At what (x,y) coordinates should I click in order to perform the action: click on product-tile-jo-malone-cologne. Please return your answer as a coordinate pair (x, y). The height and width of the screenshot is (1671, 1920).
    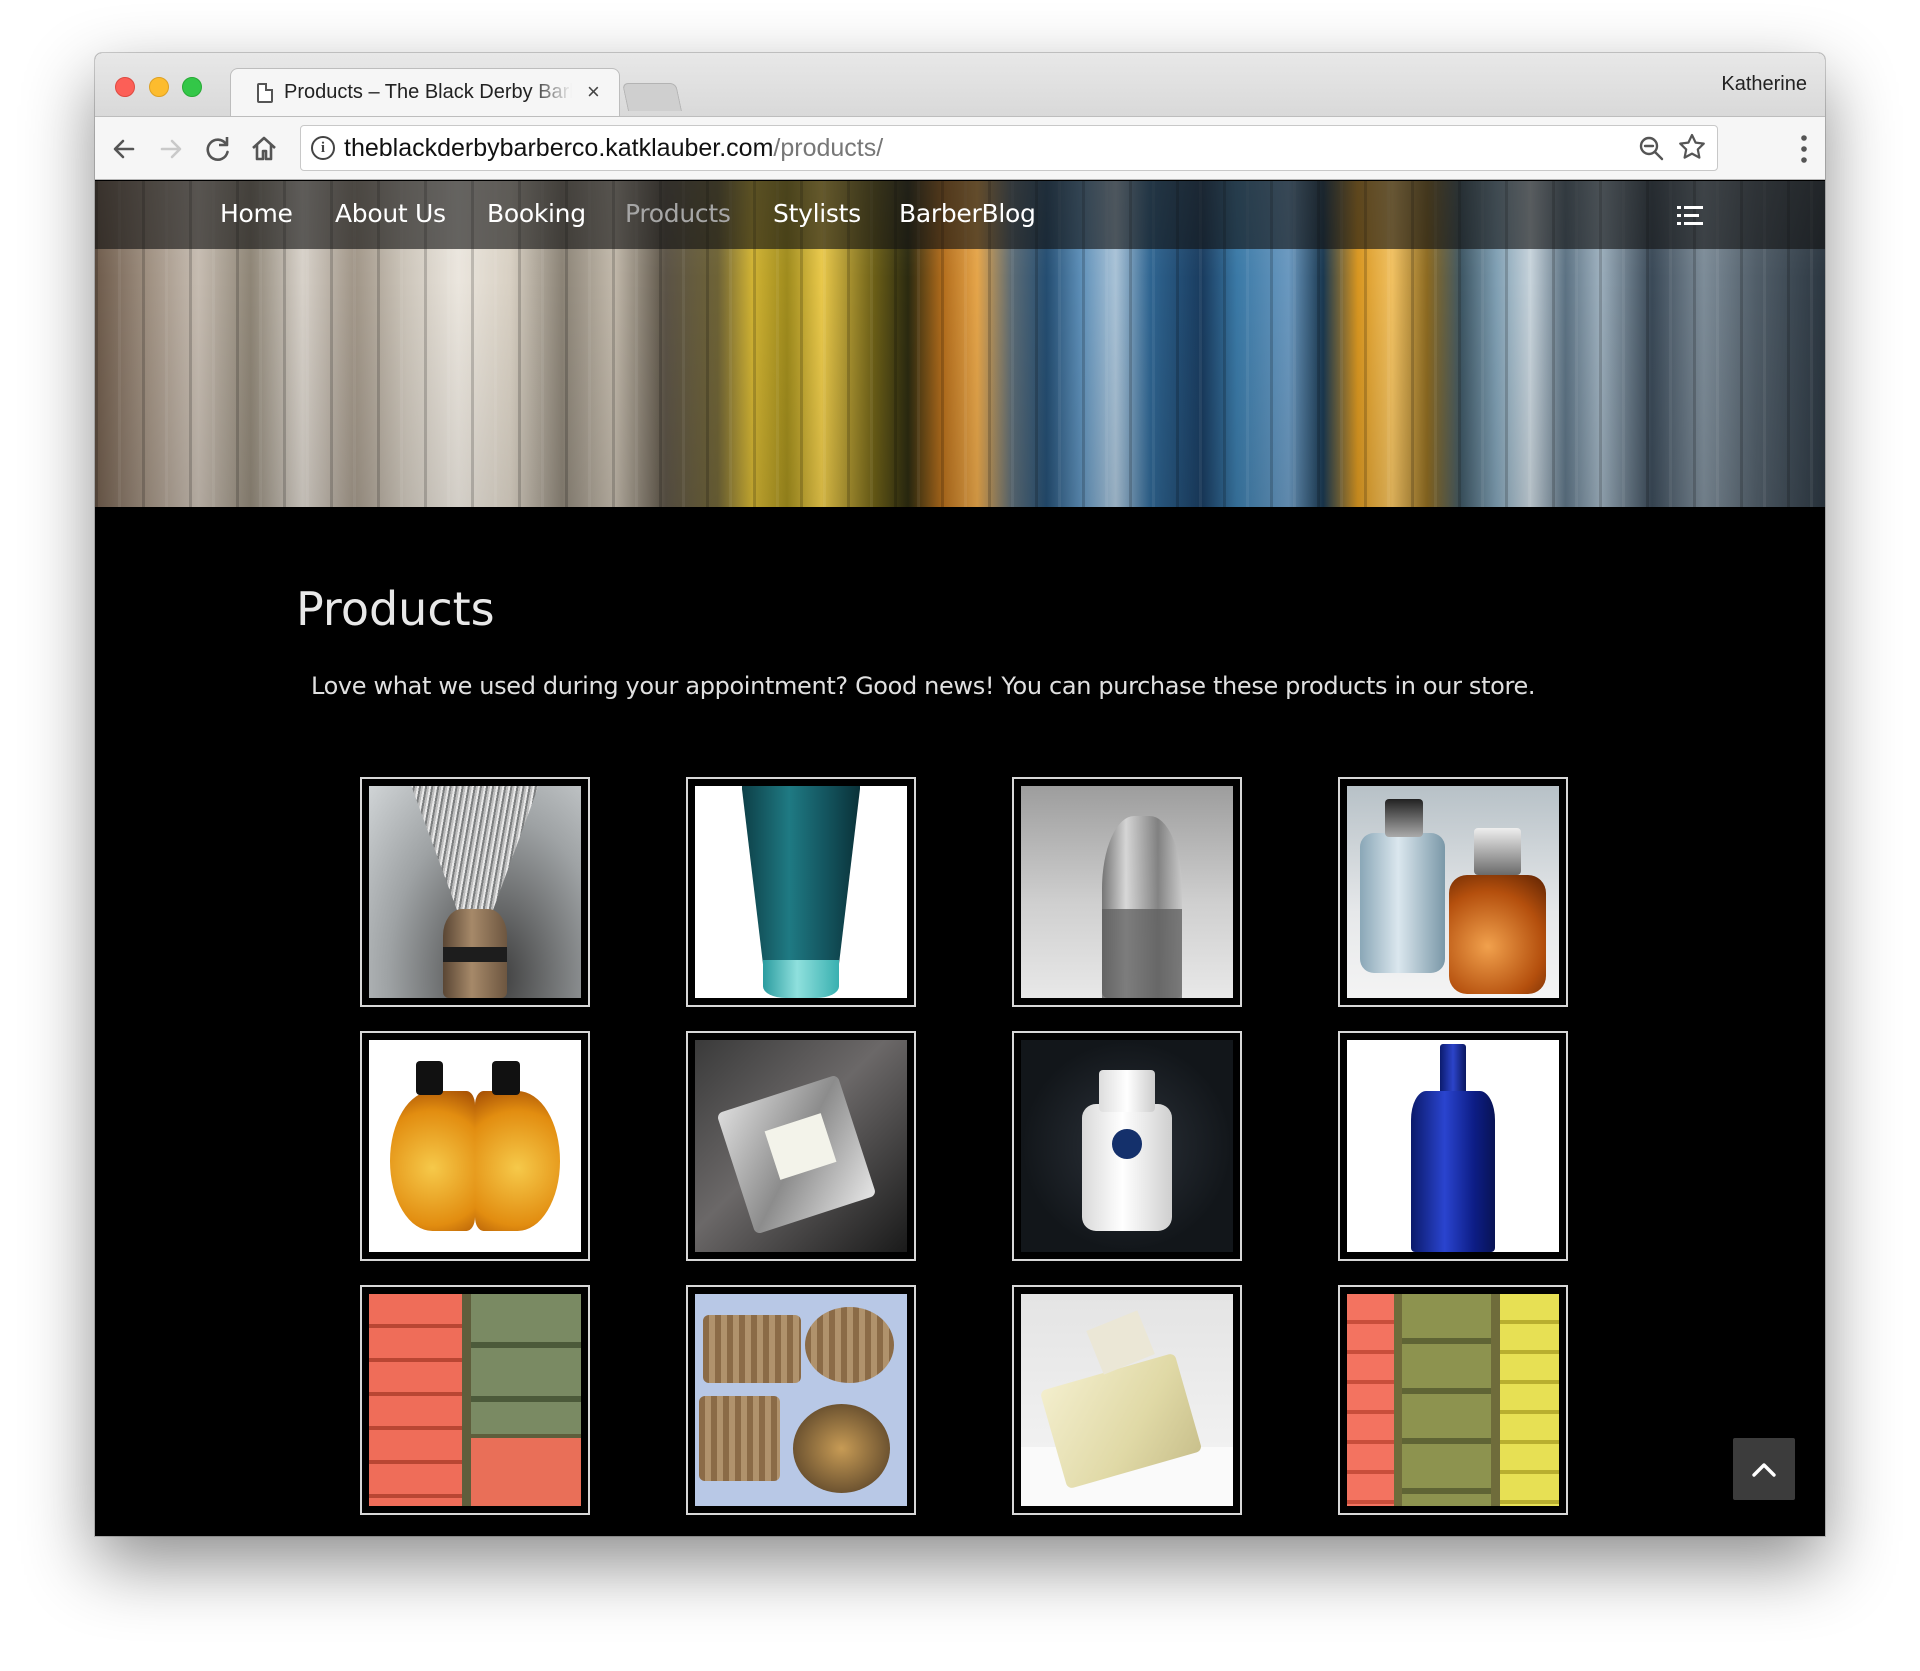
    Looking at the image, I should click on (801, 1146).